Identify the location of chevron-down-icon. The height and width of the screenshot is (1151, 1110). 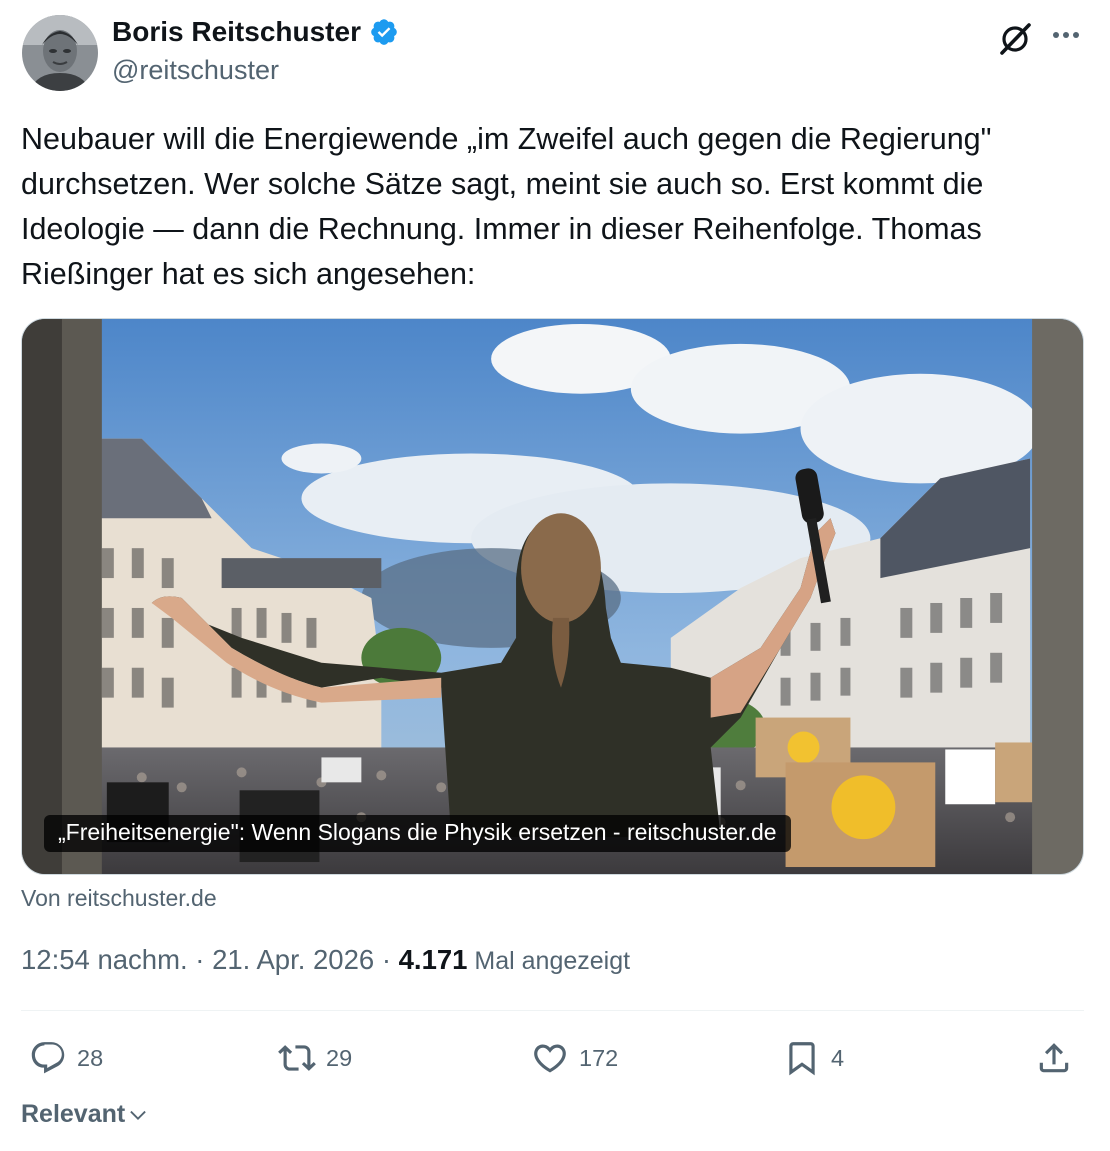
(138, 1115).